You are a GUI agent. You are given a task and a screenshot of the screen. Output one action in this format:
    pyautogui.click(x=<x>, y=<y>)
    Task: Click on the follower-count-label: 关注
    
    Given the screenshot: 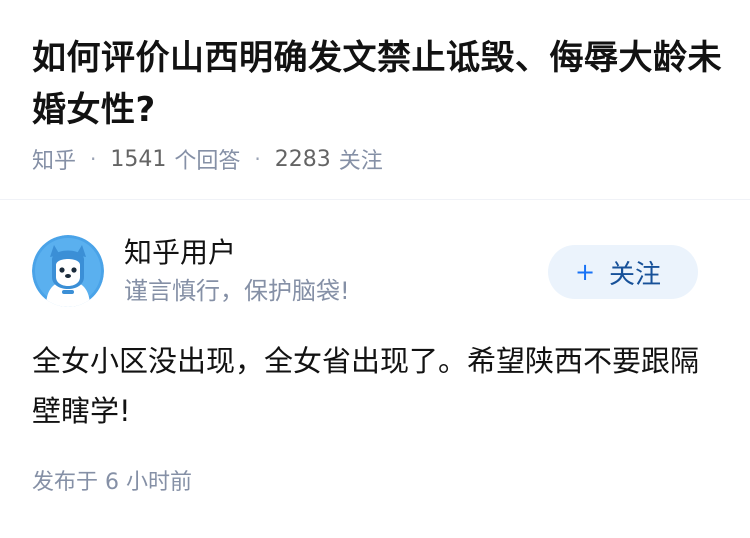 What is the action you would take?
    pyautogui.click(x=360, y=161)
    